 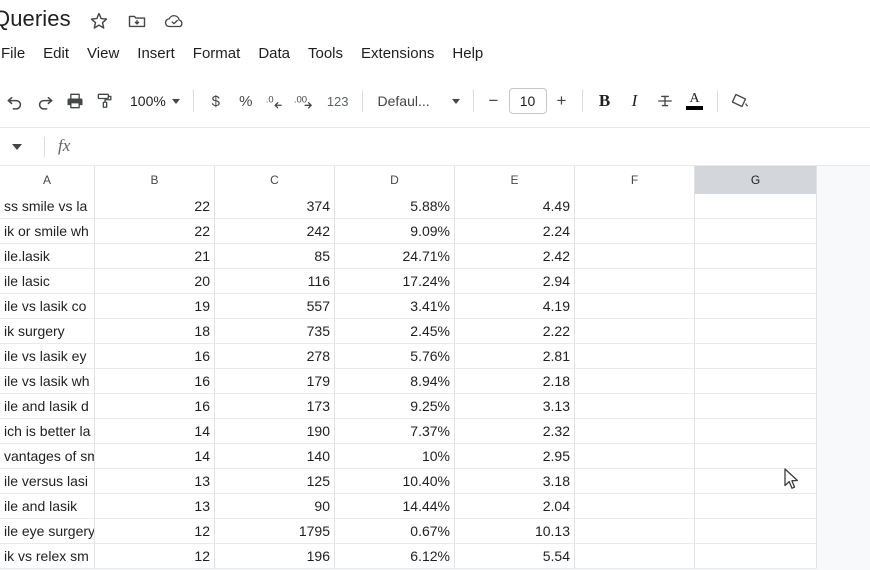 I want to click on cell-D7: 5.76%, so click(x=395, y=356).